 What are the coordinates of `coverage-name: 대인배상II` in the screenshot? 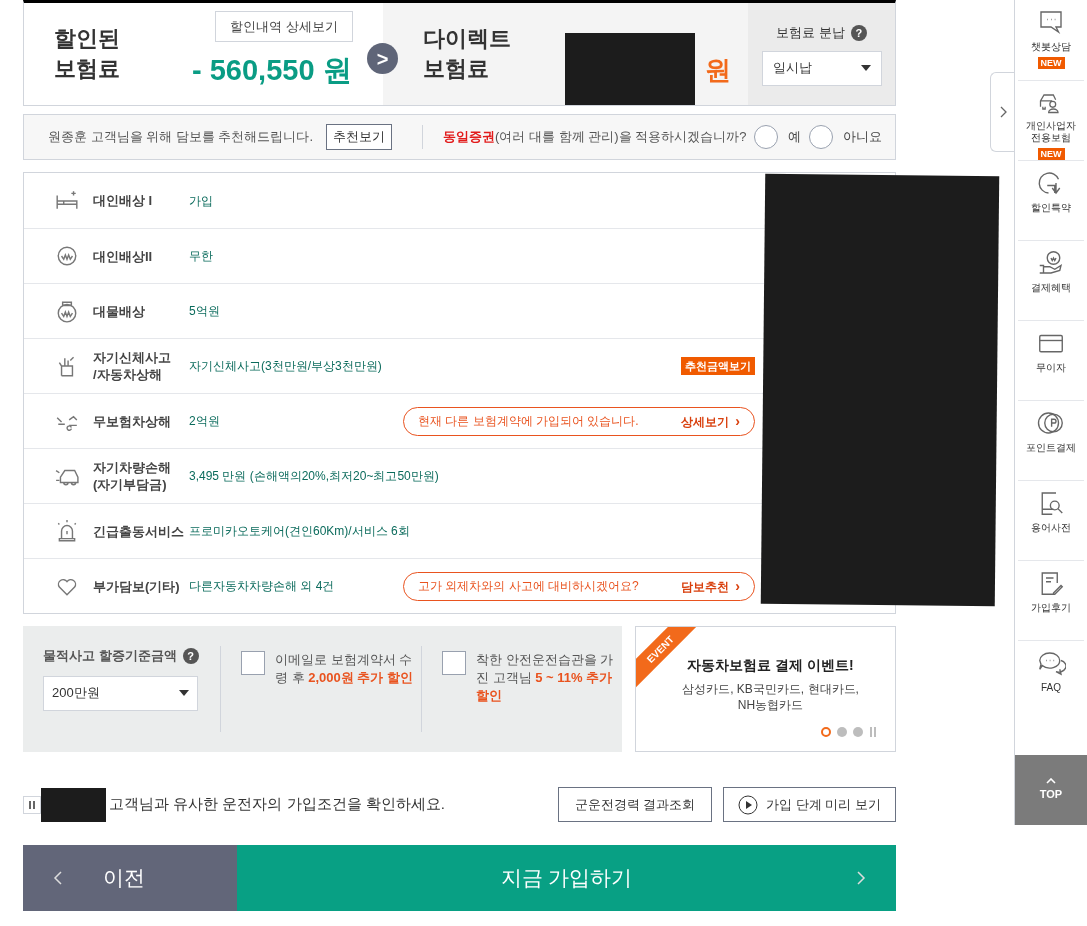 It's located at (123, 256).